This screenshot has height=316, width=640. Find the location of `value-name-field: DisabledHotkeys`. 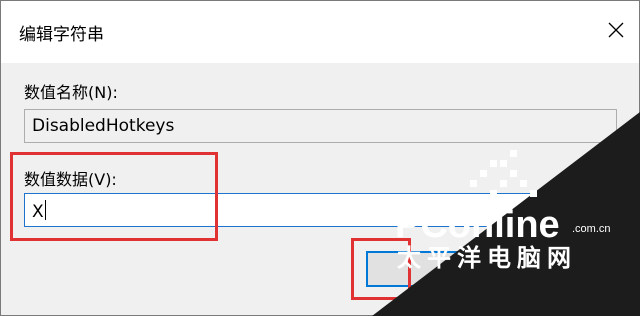

value-name-field: DisabledHotkeys is located at coordinates (320, 126).